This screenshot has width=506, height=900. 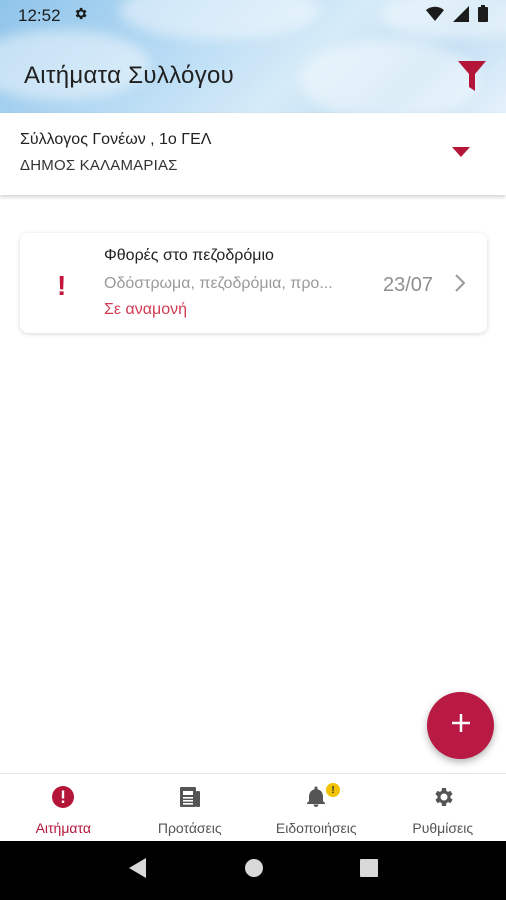 I want to click on nav-item-requests: Αιτήματα, so click(x=63, y=807).